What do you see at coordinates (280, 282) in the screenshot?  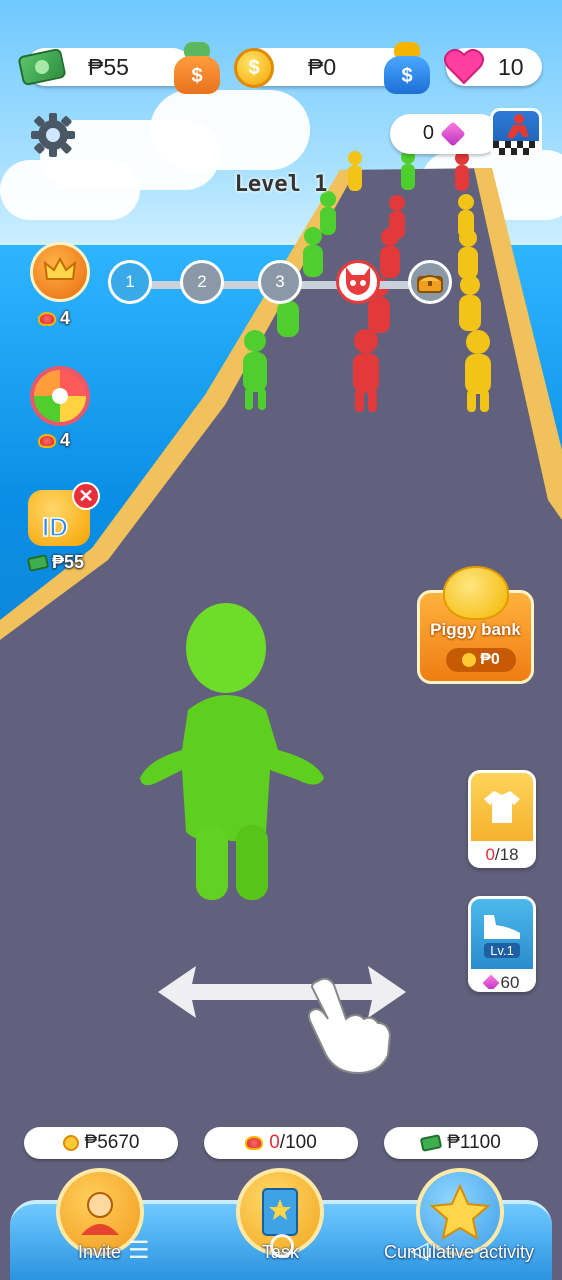 I see `stage-node: 3` at bounding box center [280, 282].